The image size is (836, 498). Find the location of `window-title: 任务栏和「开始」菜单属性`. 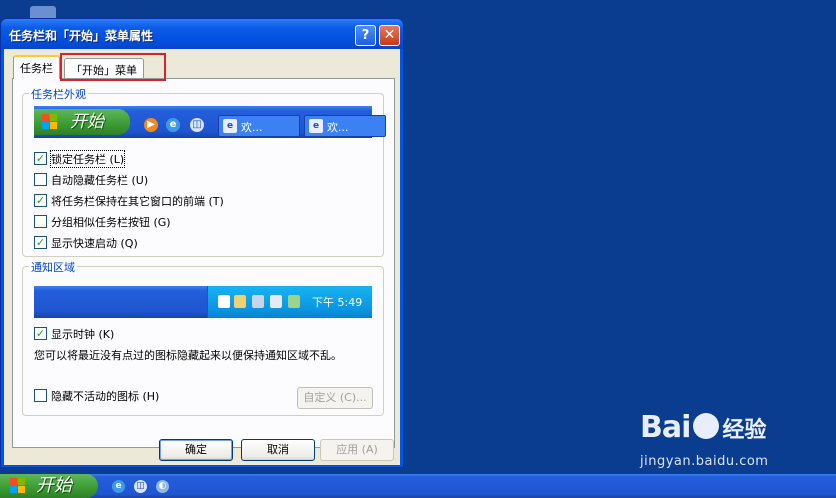

window-title: 任务栏和「开始」菜单属性 is located at coordinates (81, 36).